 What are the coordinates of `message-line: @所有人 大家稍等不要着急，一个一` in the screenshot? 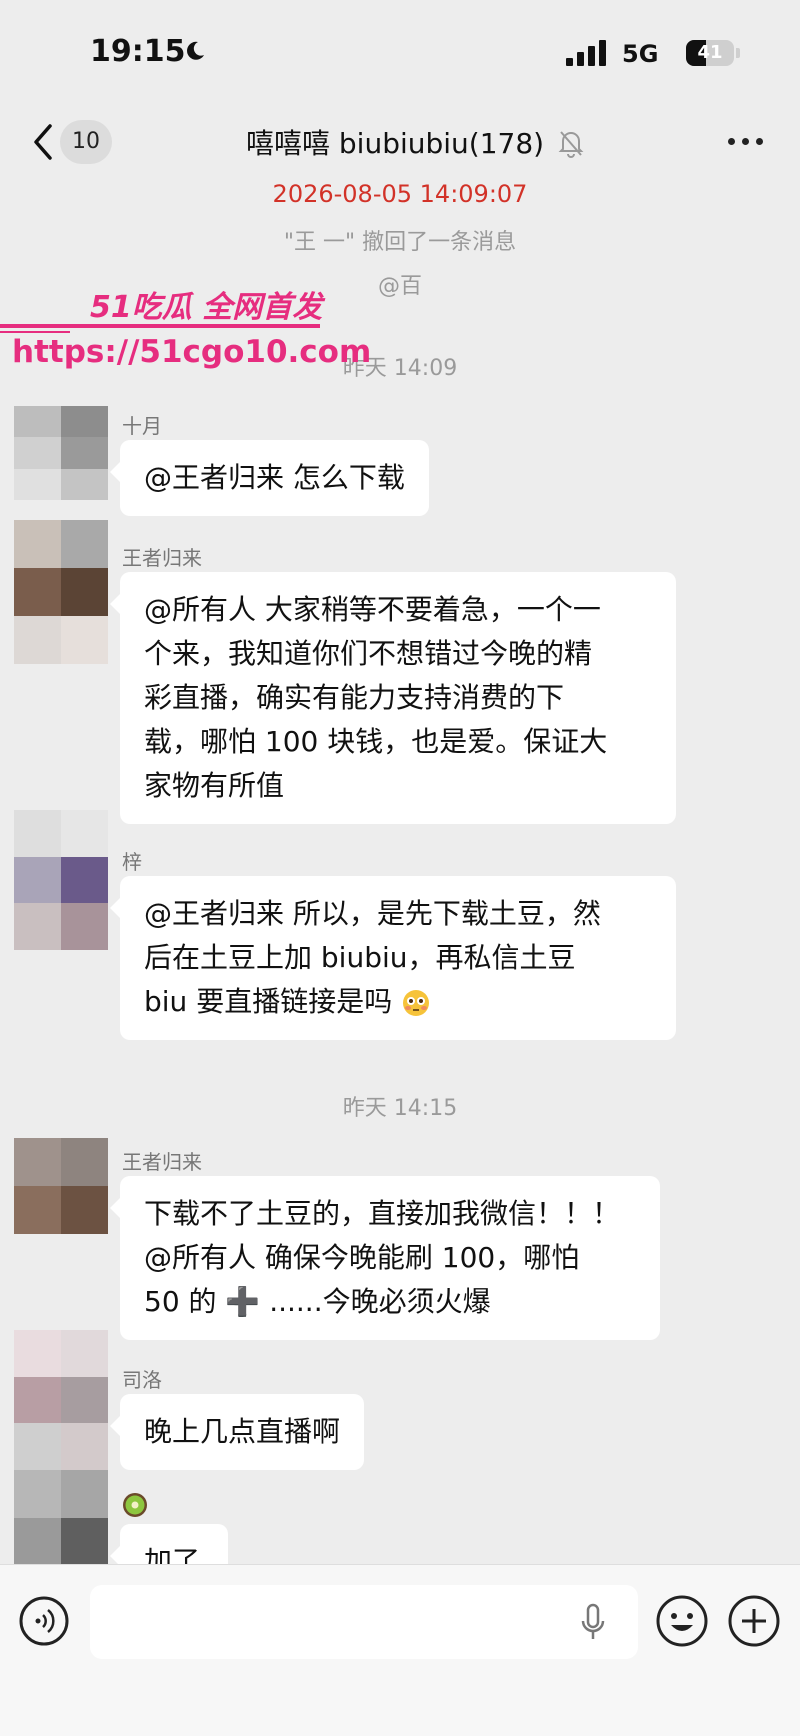 It's located at (372, 609).